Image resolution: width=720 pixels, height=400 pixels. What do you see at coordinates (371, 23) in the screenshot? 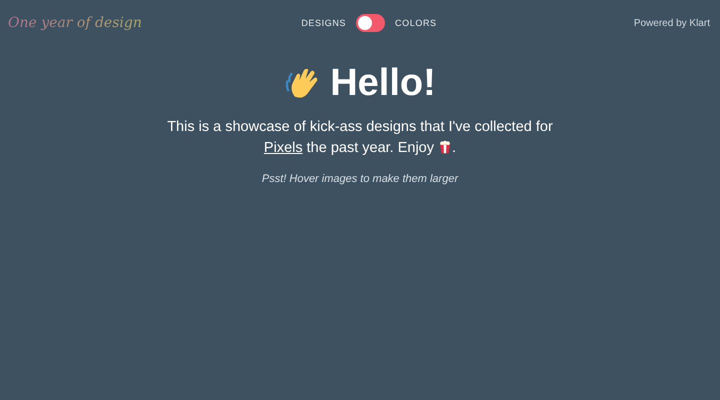
I see `view-toggle` at bounding box center [371, 23].